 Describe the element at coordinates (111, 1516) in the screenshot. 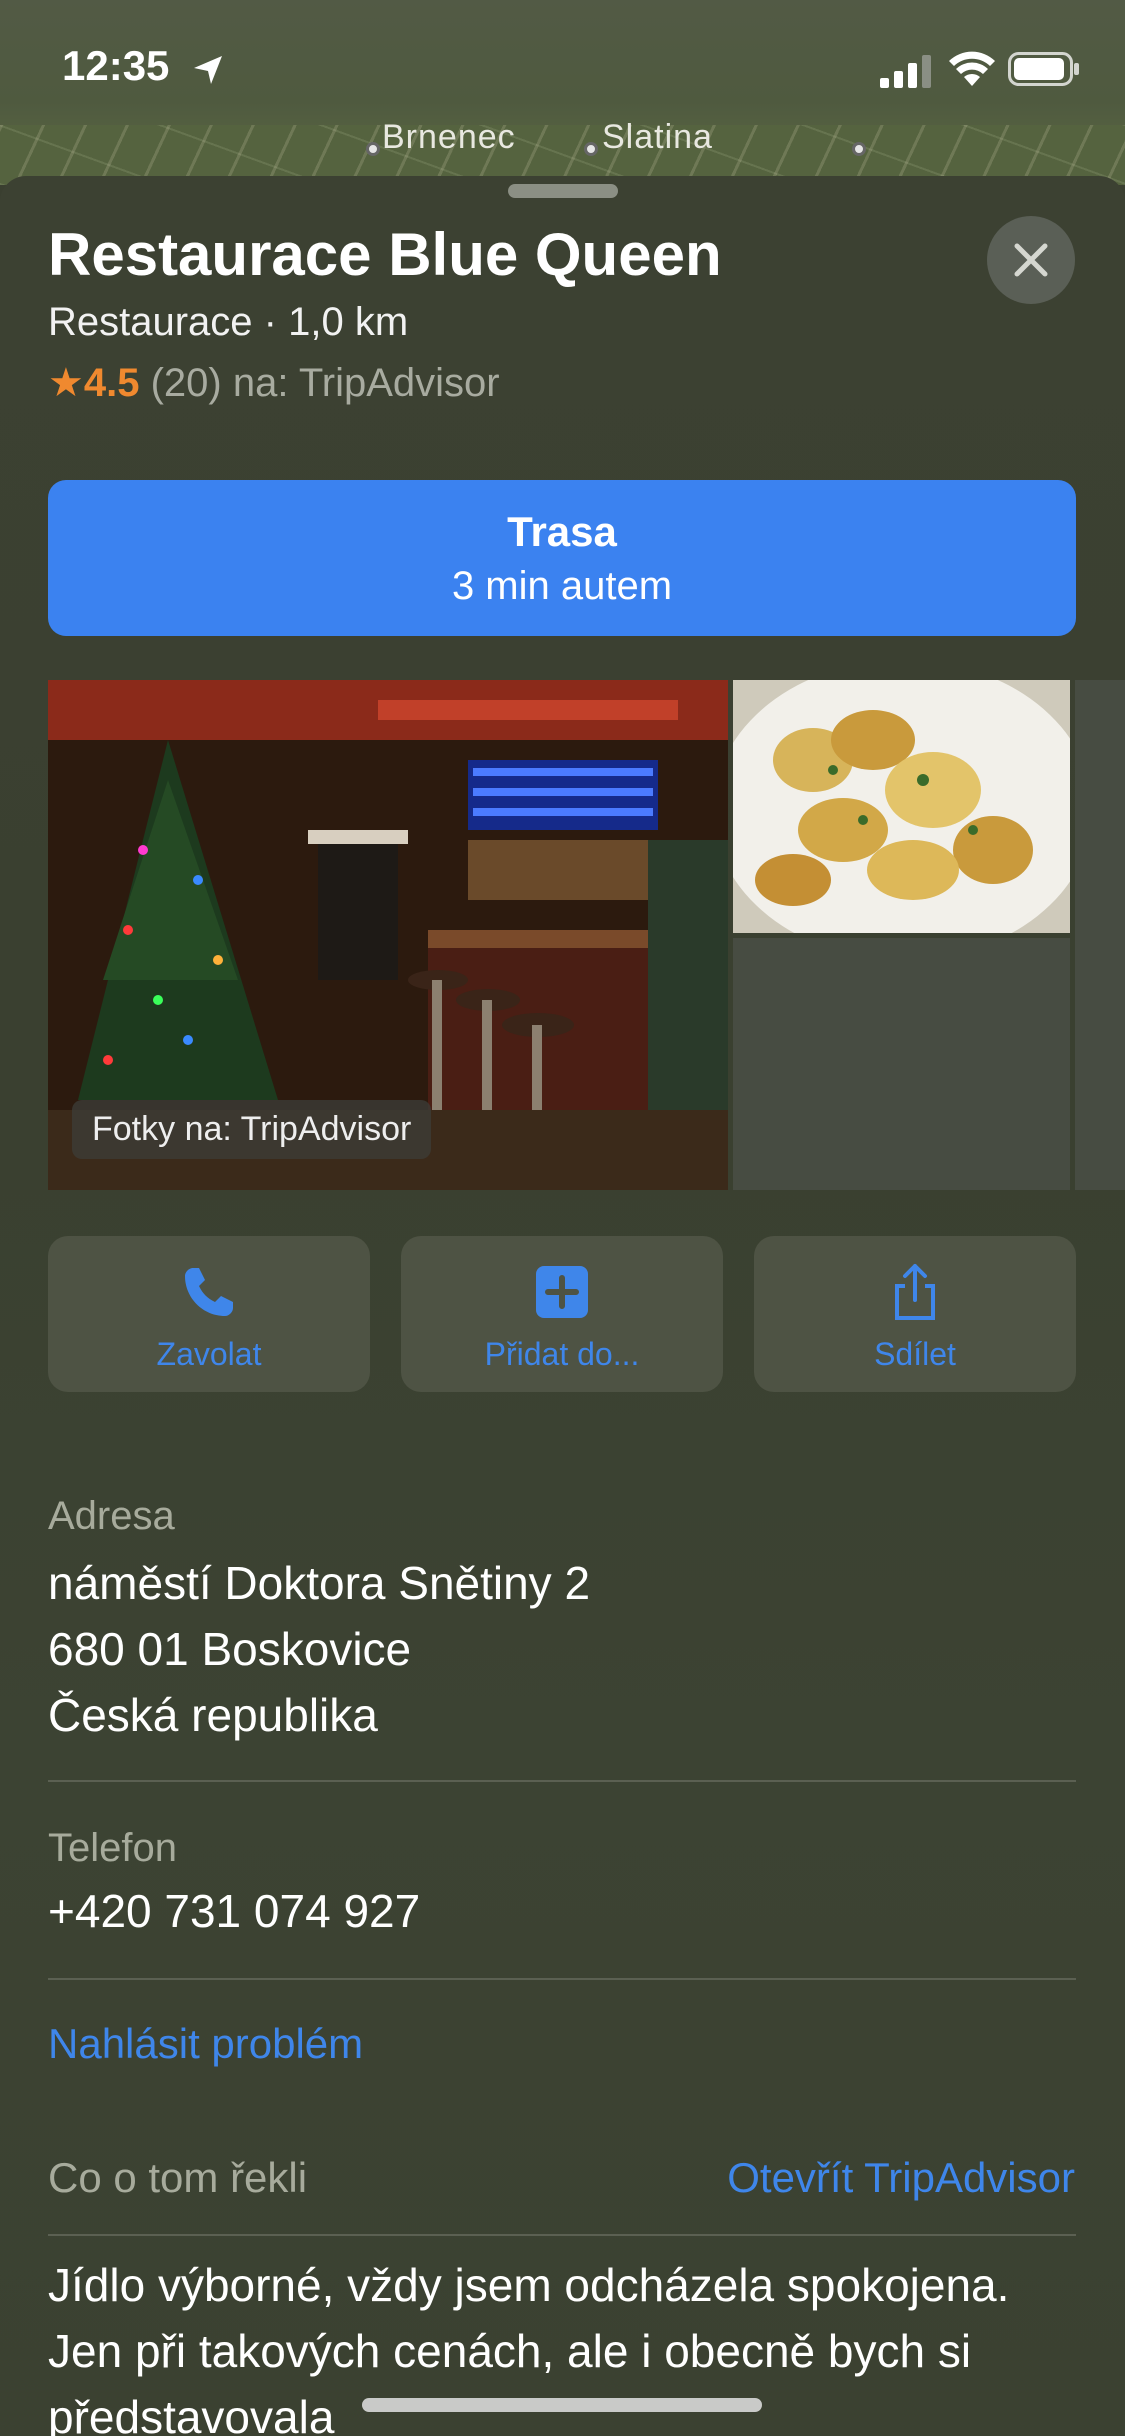

I see `address-label: Adresa` at that location.